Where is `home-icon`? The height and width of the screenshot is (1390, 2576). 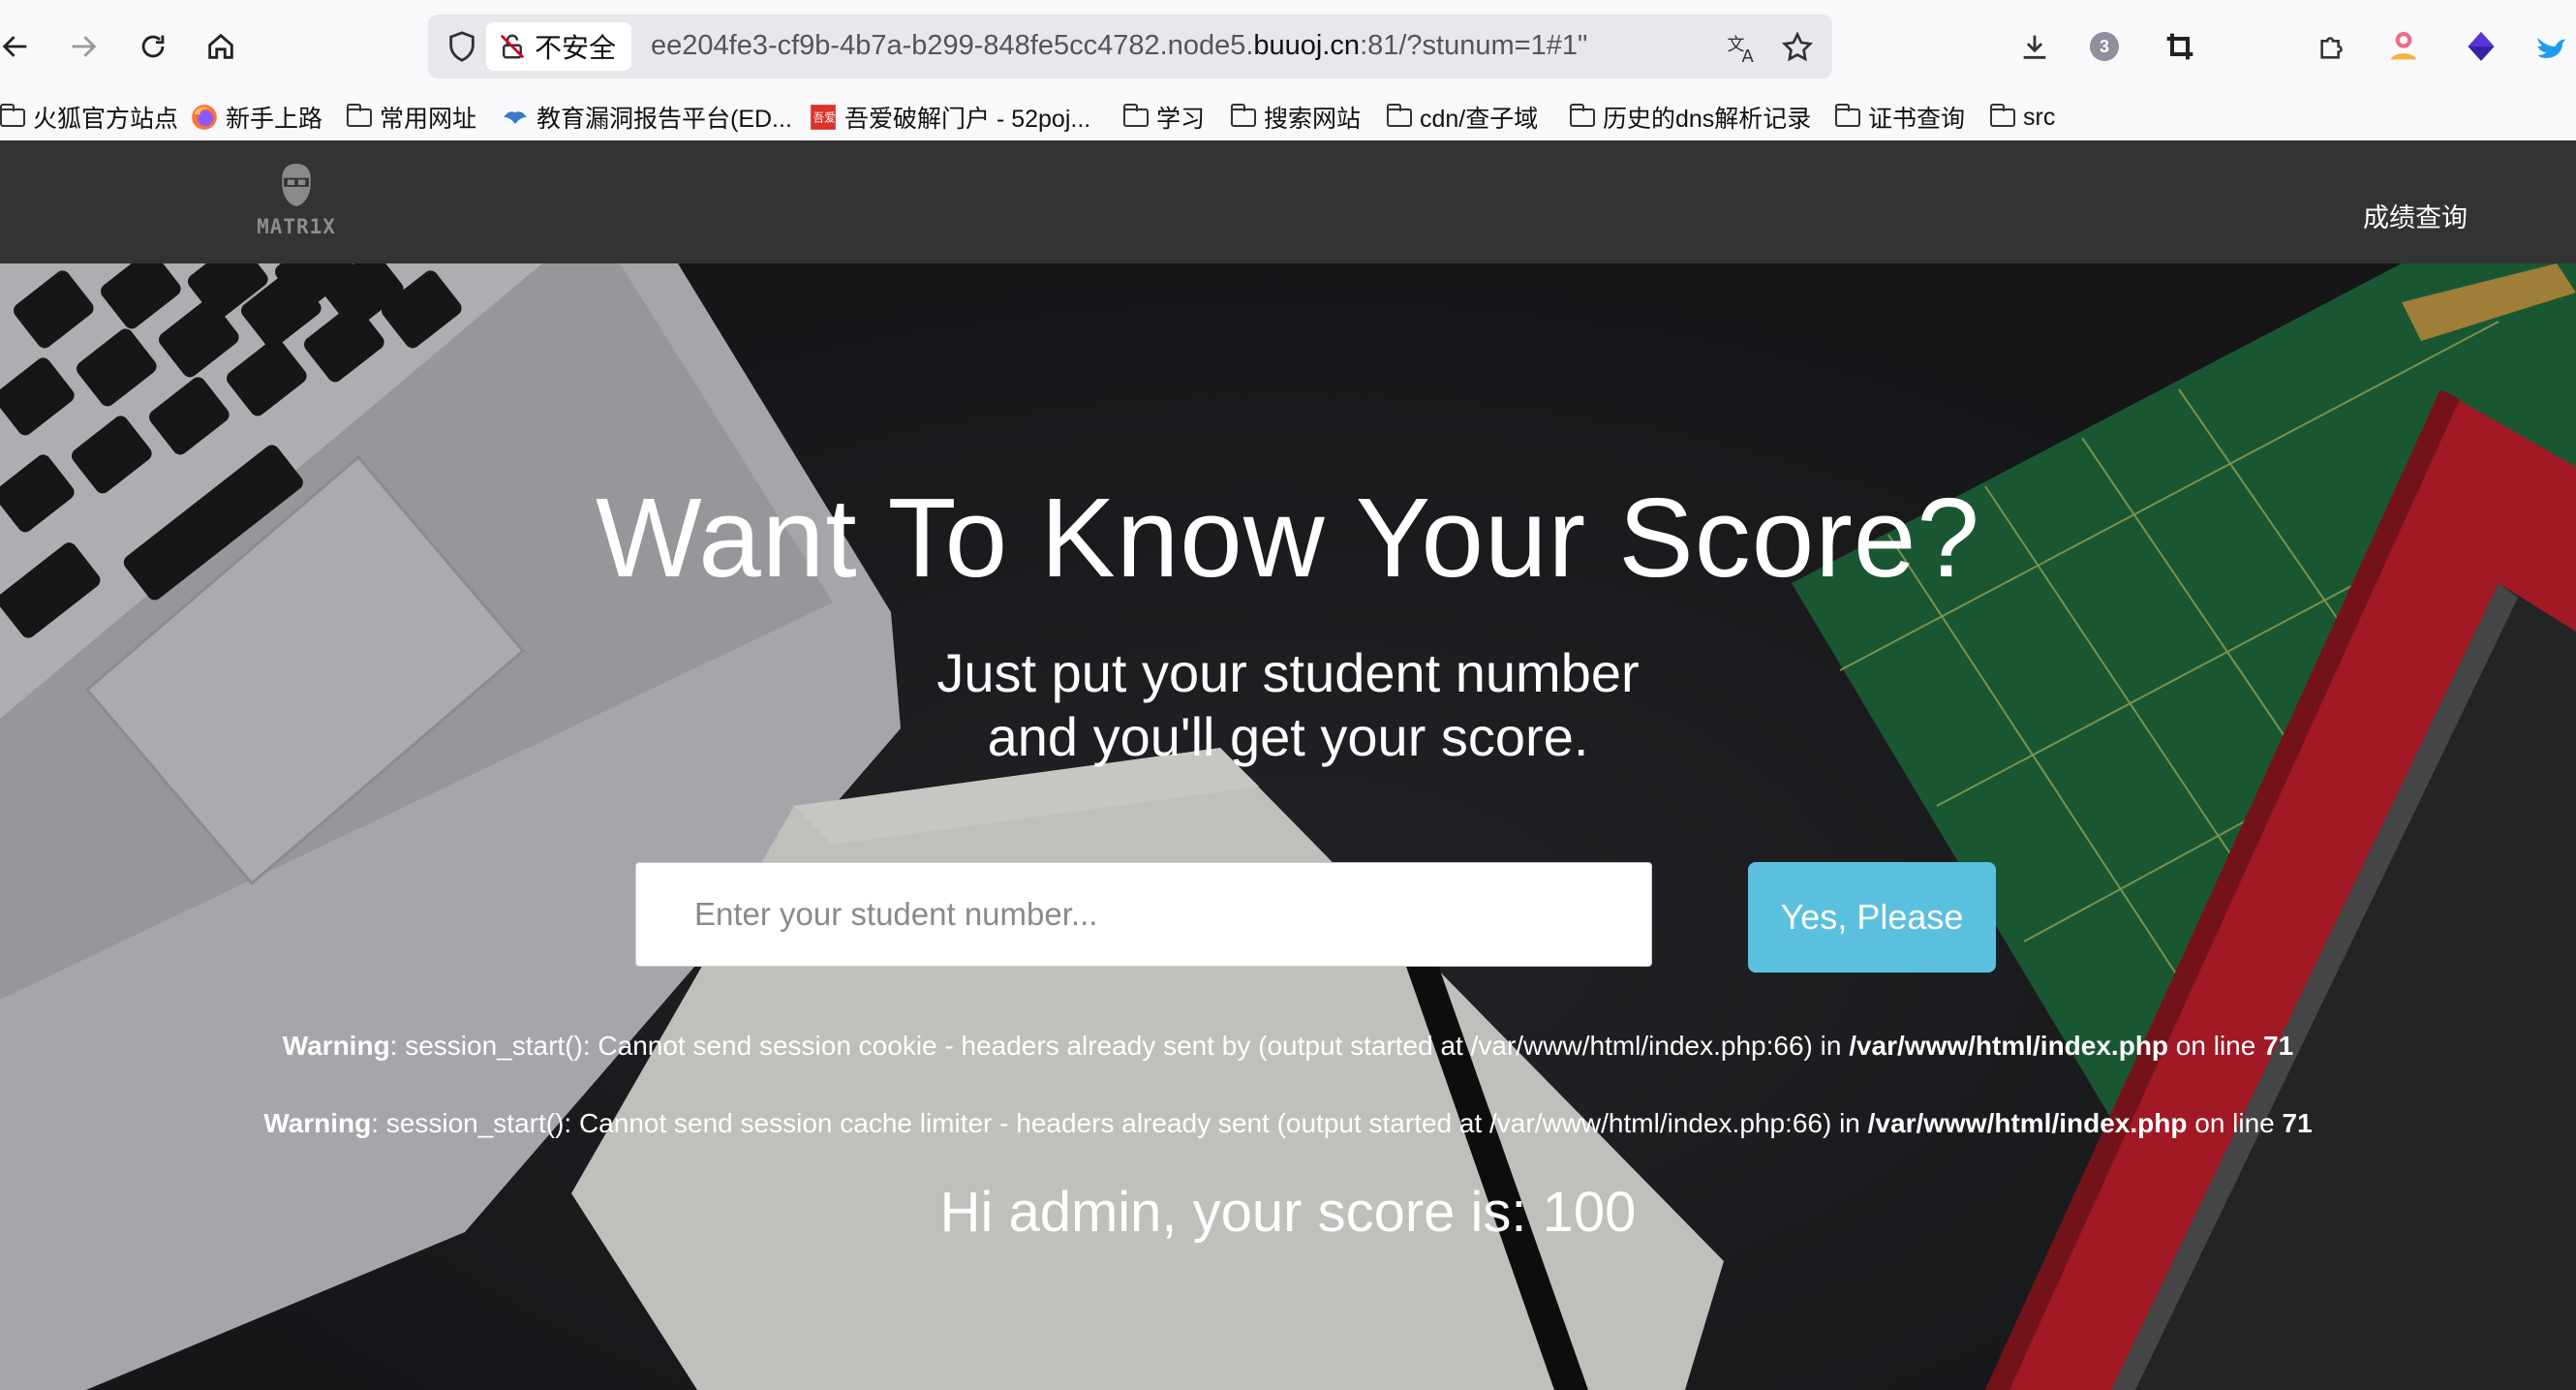
home-icon is located at coordinates (221, 46).